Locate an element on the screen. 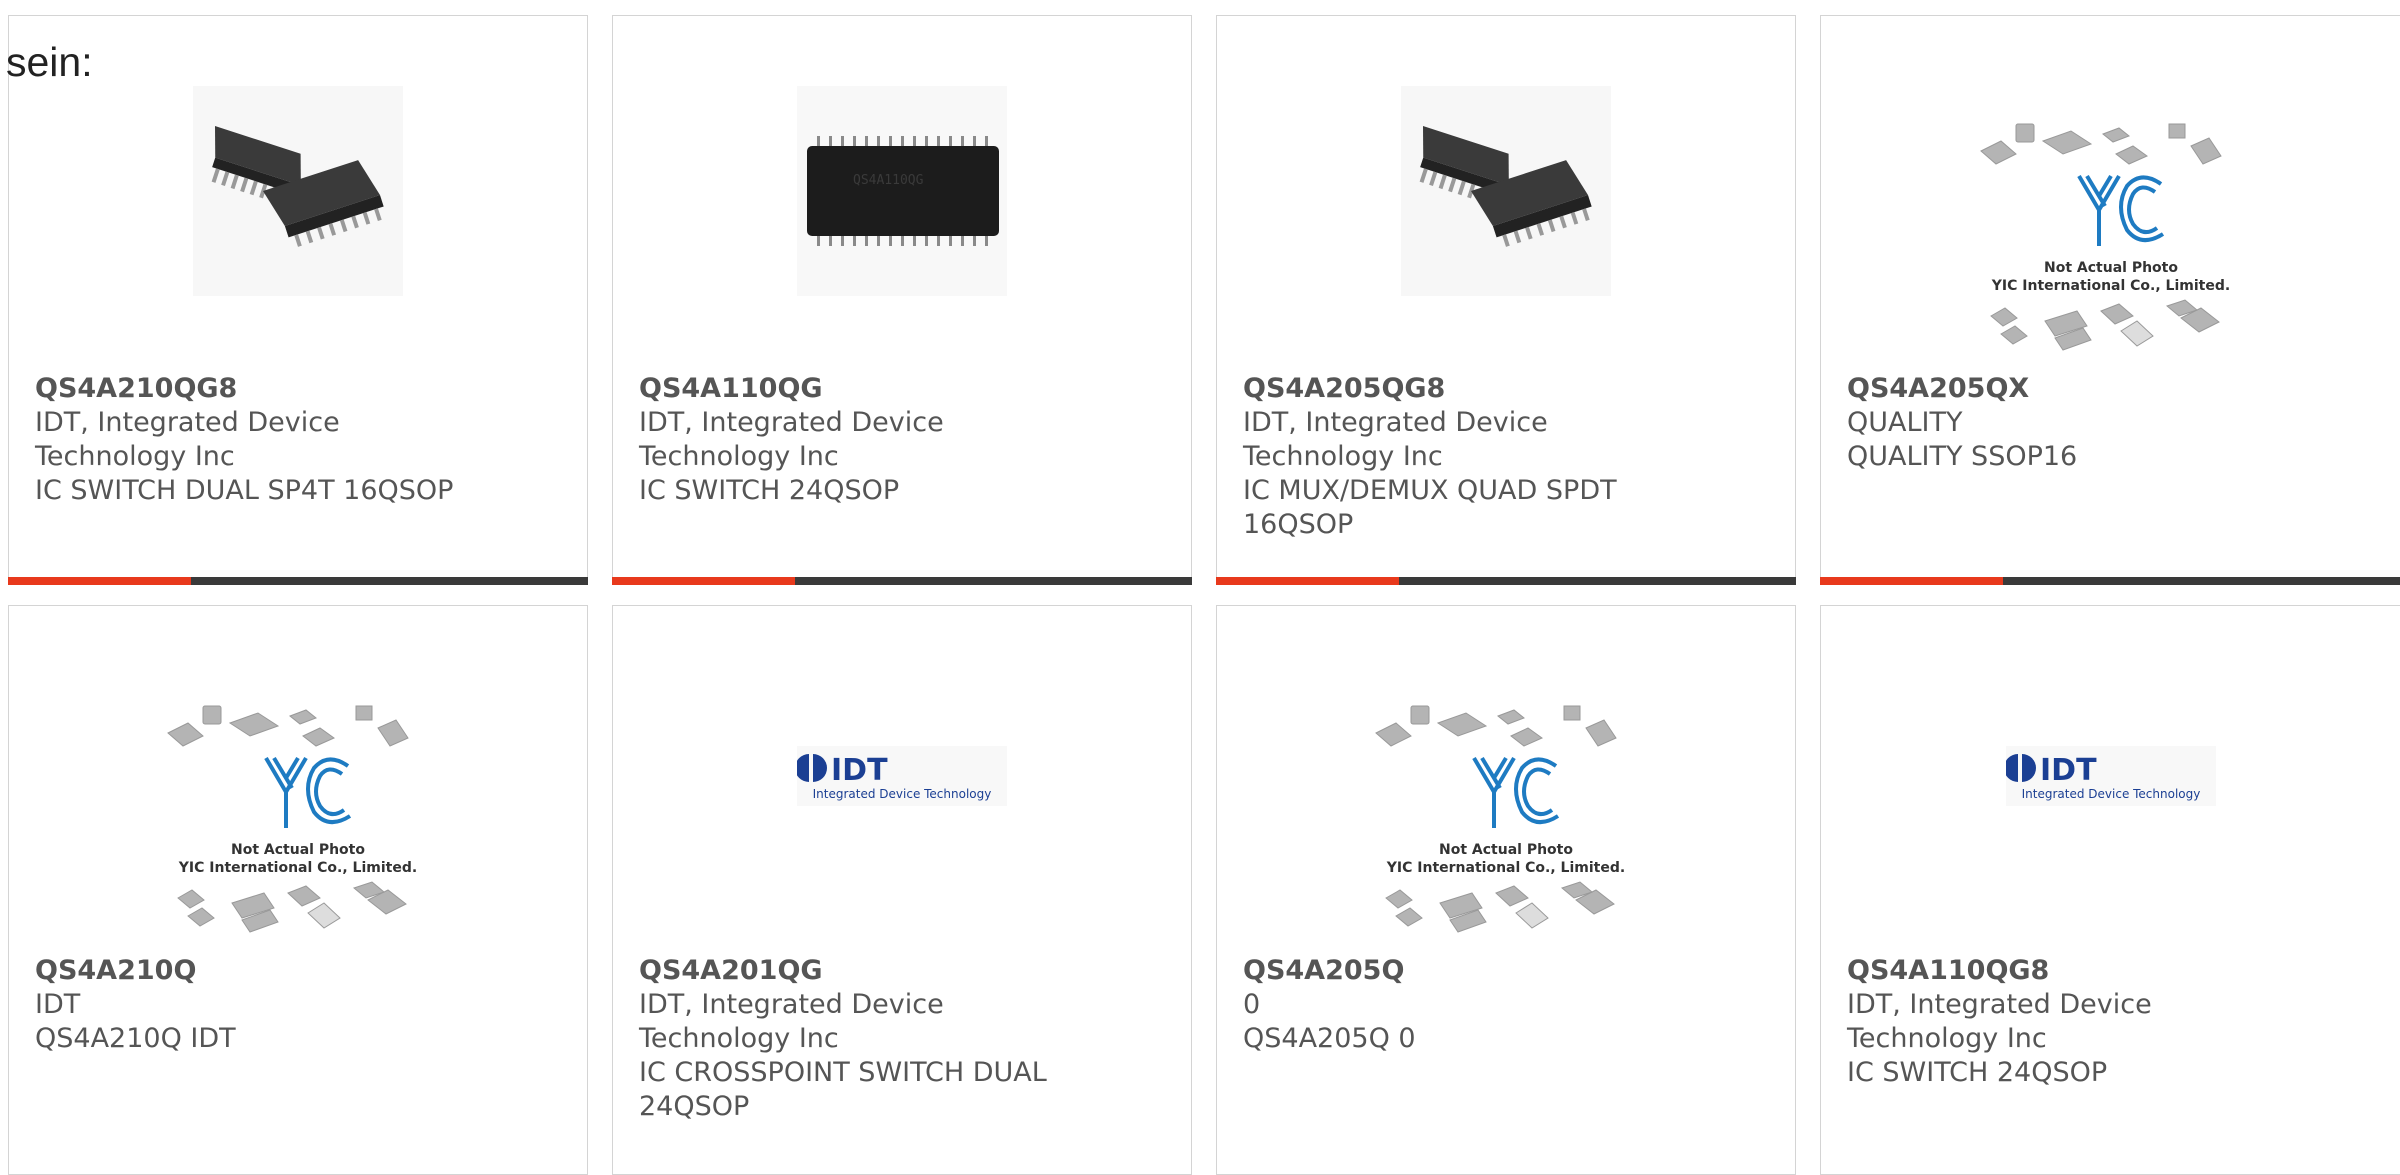 The height and width of the screenshot is (1175, 2400). part-number-link: QS4A201QG is located at coordinates (905, 971).